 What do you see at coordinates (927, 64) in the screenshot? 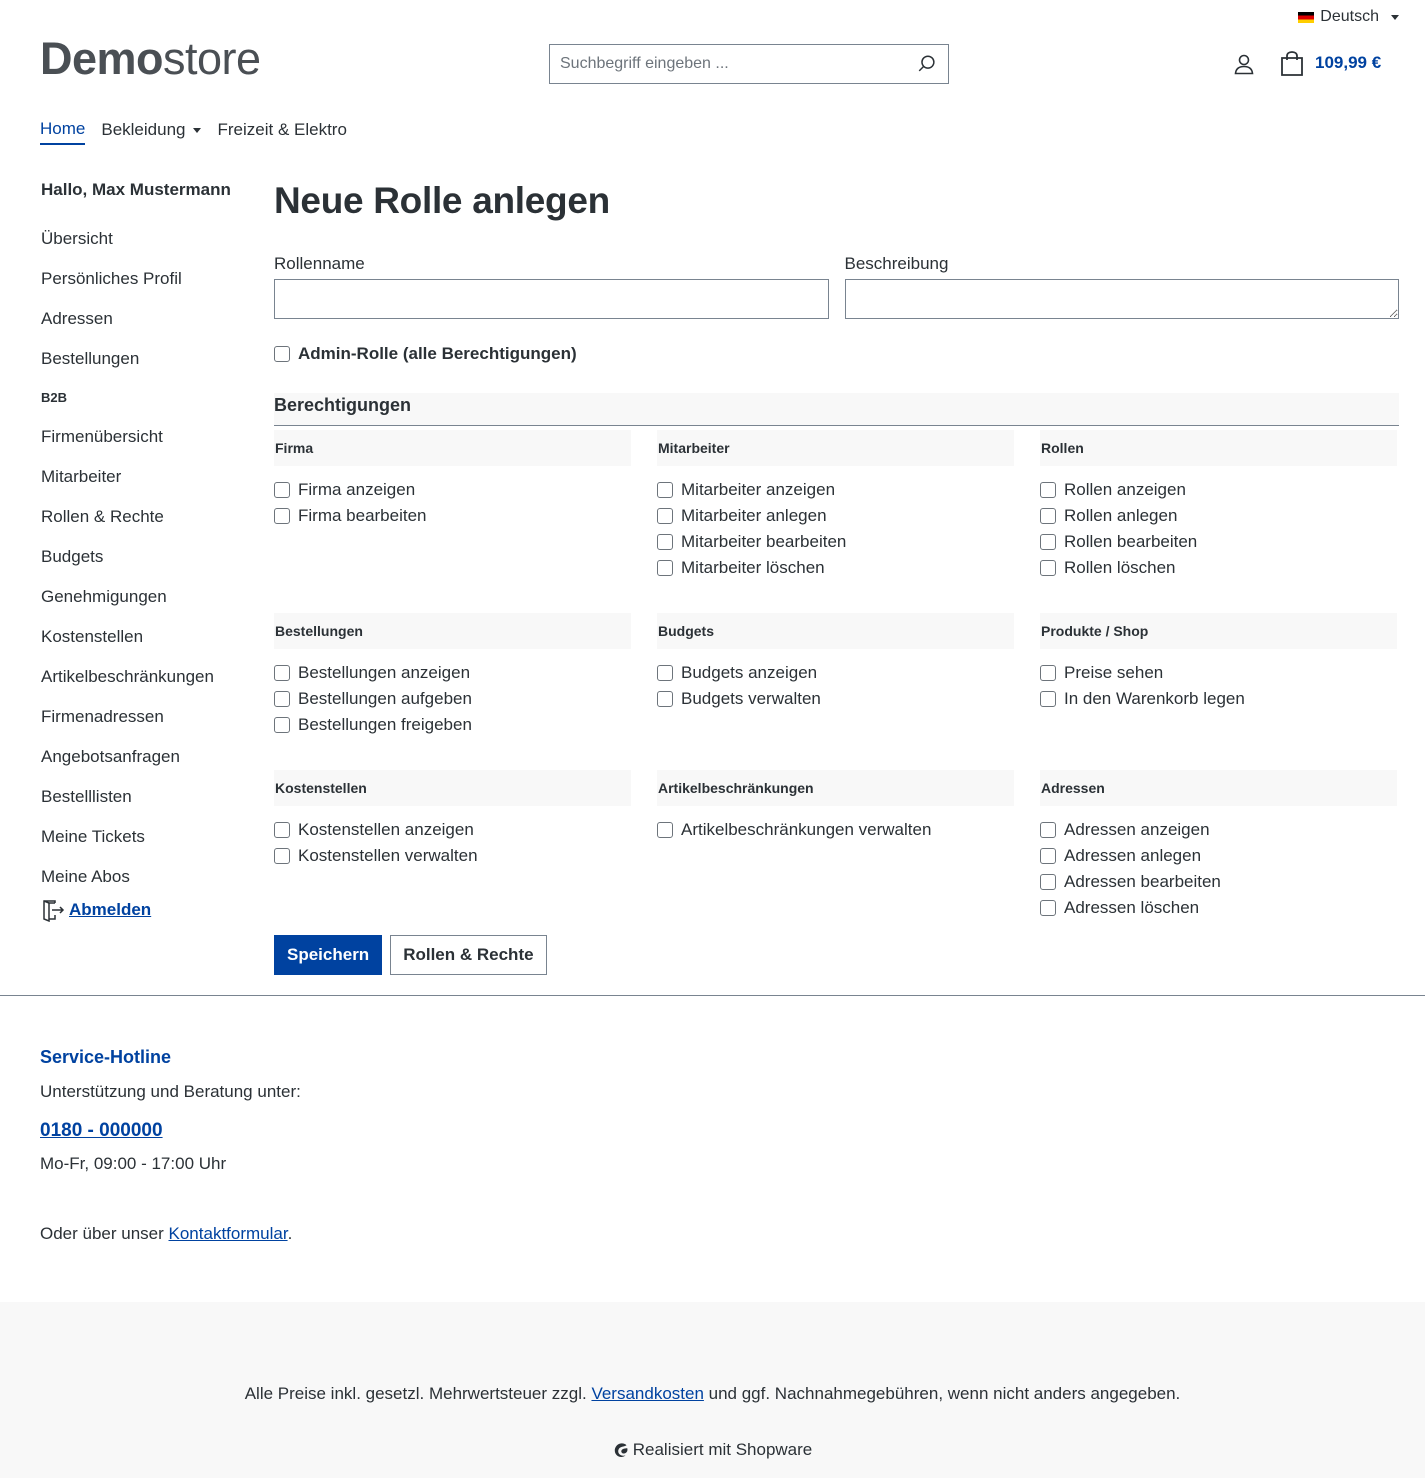
I see `search-icon` at bounding box center [927, 64].